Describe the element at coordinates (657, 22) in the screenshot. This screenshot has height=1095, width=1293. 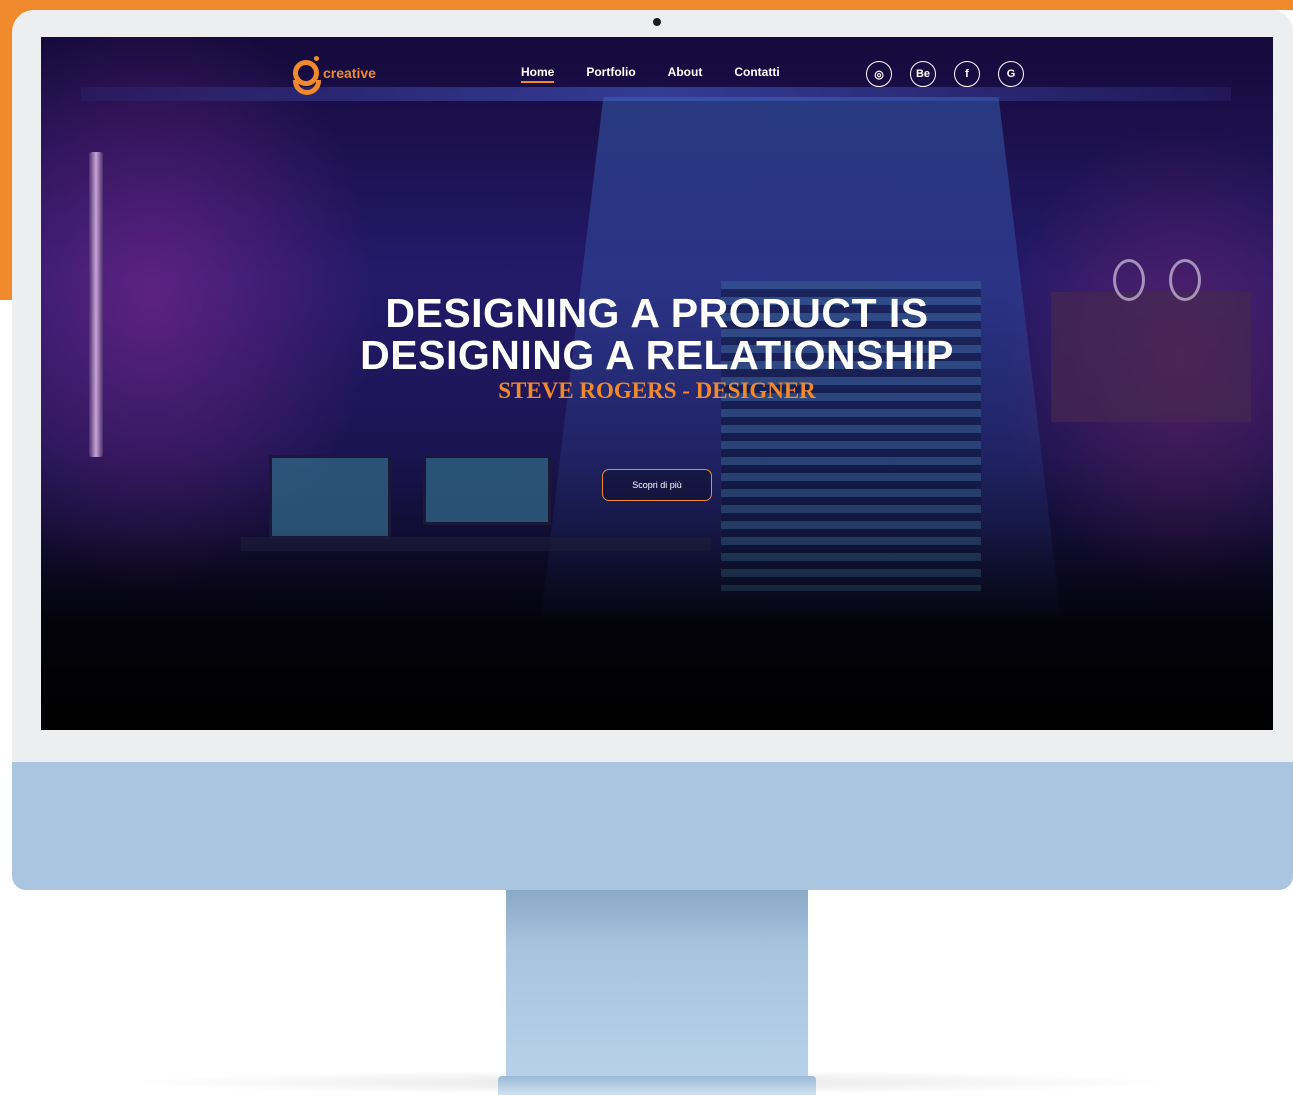
I see `camera-icon` at that location.